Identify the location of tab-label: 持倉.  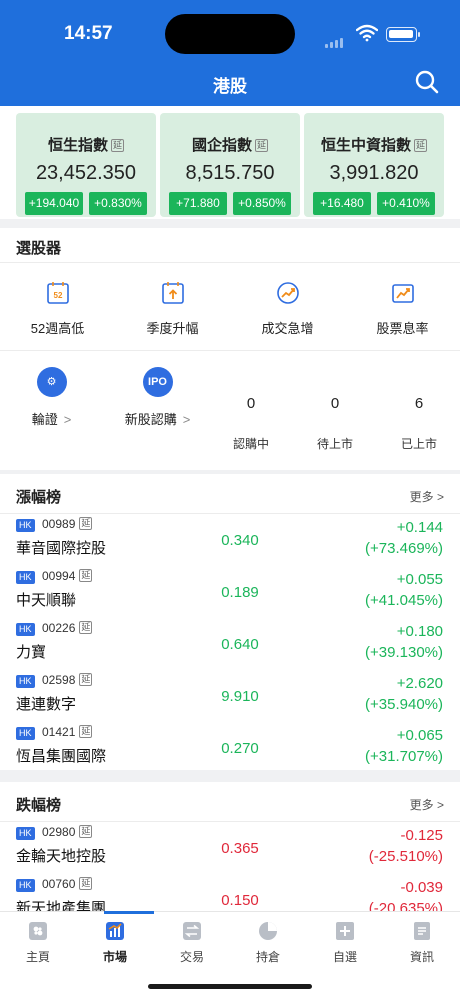
(267, 957).